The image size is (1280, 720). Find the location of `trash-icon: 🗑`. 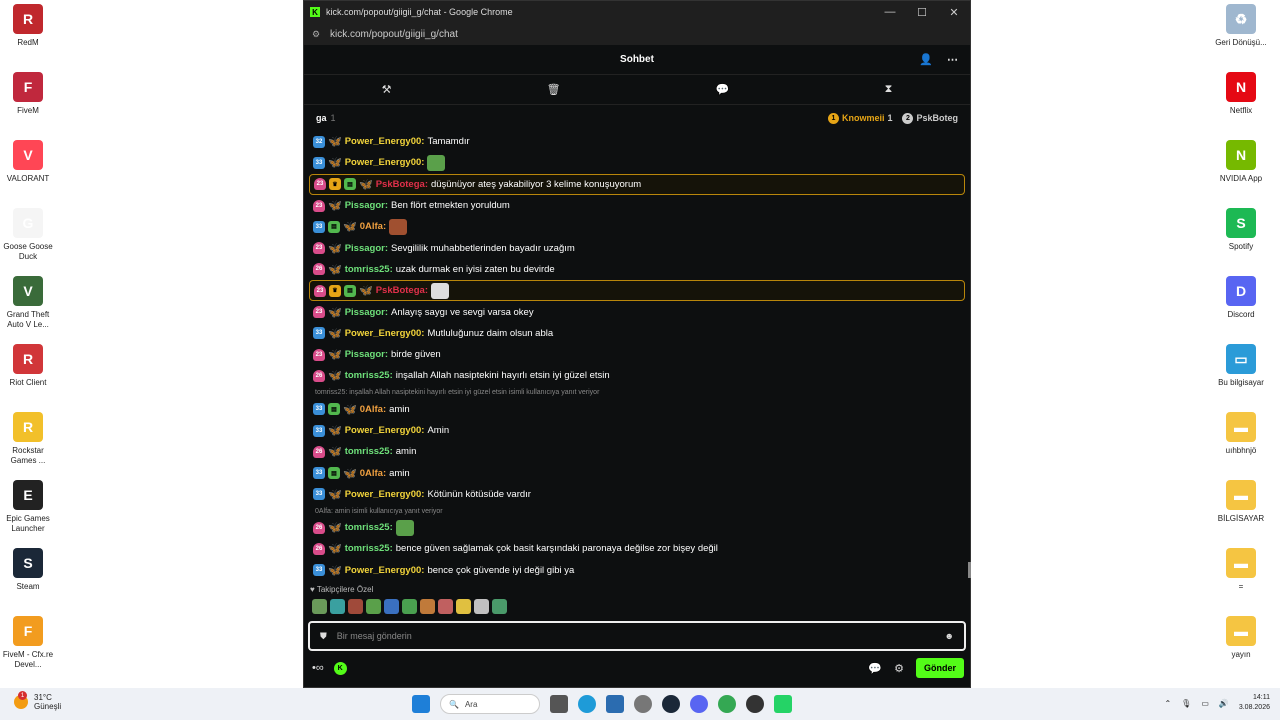

trash-icon: 🗑 is located at coordinates (554, 89).